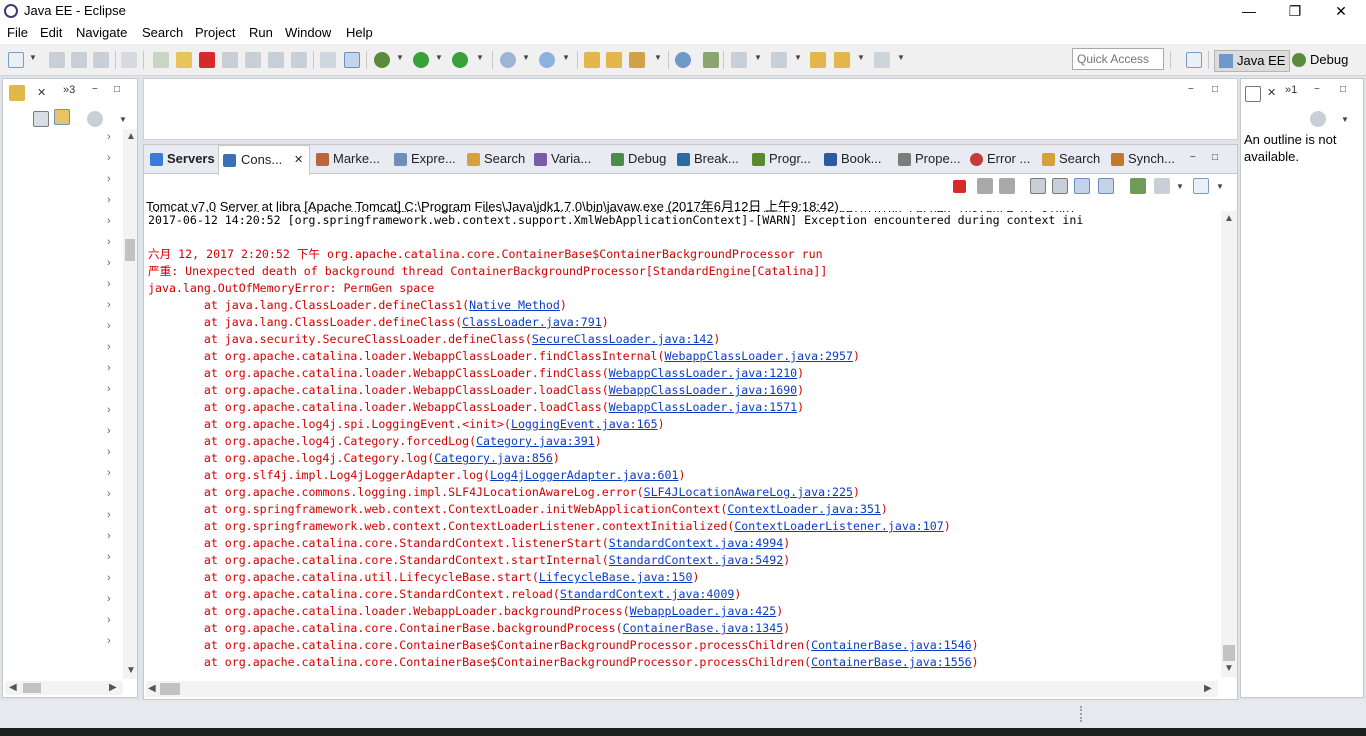 Image resolution: width=1366 pixels, height=736 pixels. I want to click on terminate-icon, so click(959, 186).